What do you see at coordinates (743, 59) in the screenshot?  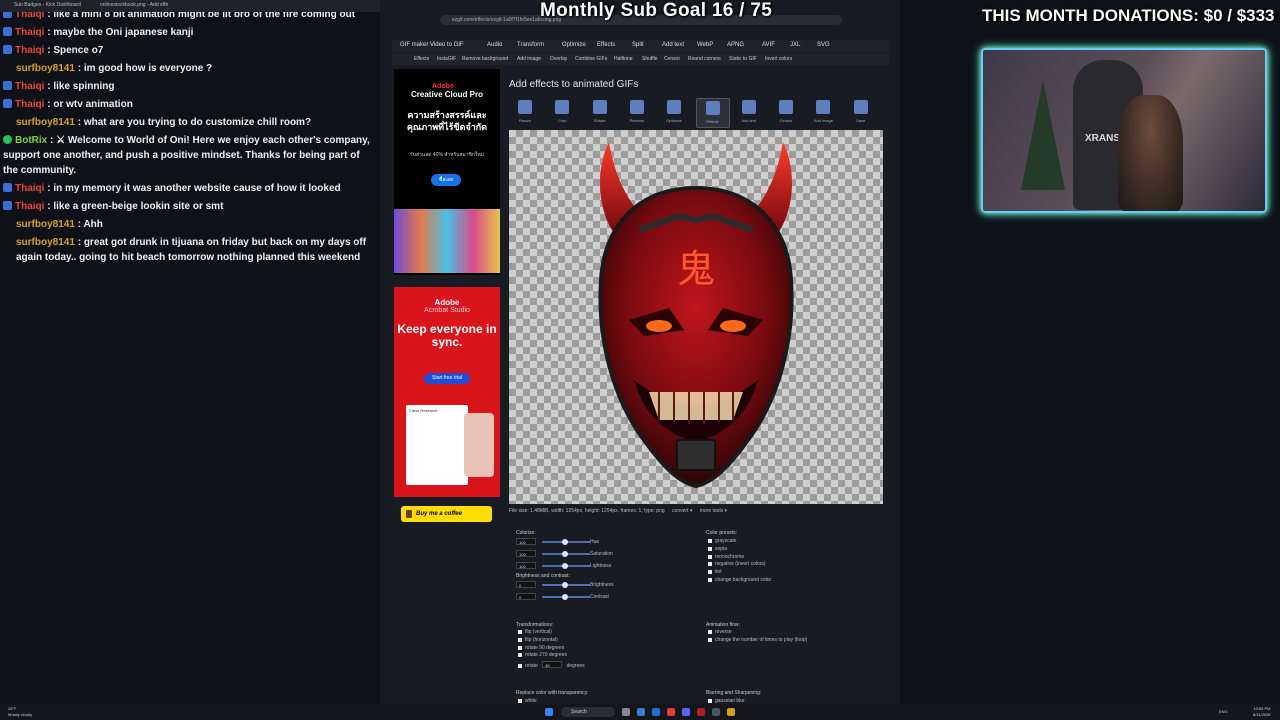 I see `subnav-item: Static to GIF` at bounding box center [743, 59].